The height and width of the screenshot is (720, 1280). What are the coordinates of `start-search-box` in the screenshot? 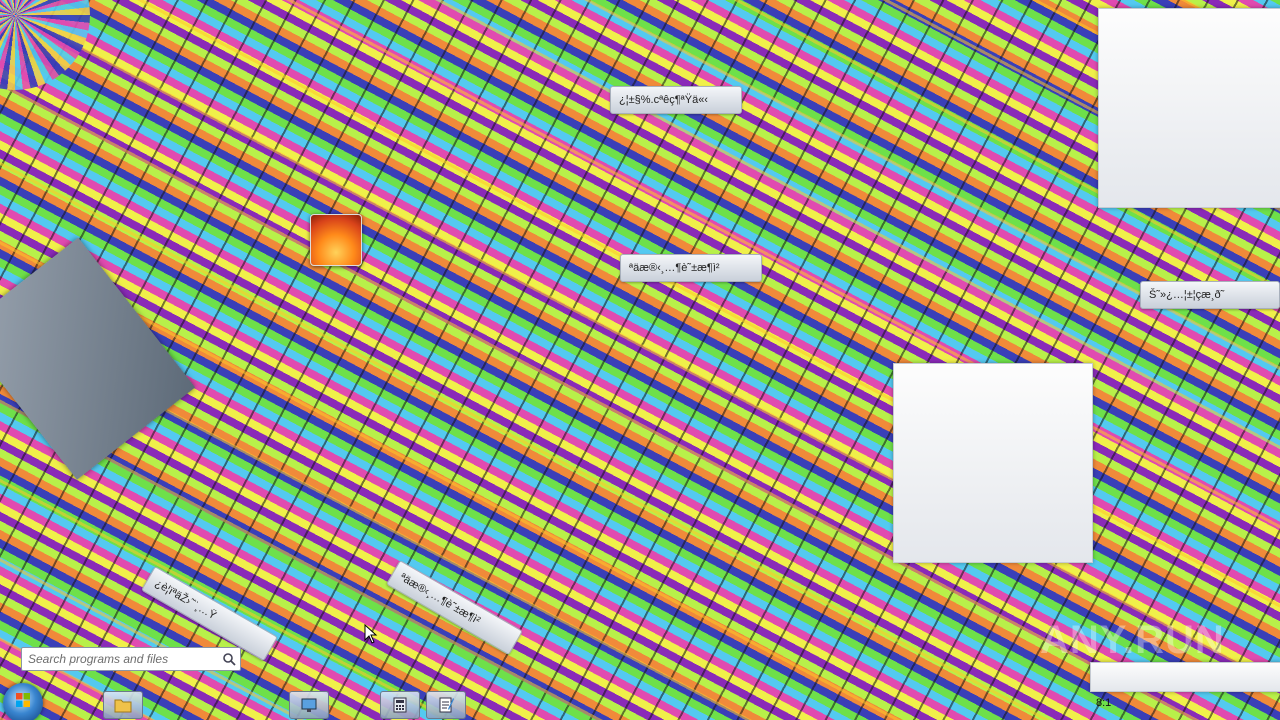 It's located at (131, 659).